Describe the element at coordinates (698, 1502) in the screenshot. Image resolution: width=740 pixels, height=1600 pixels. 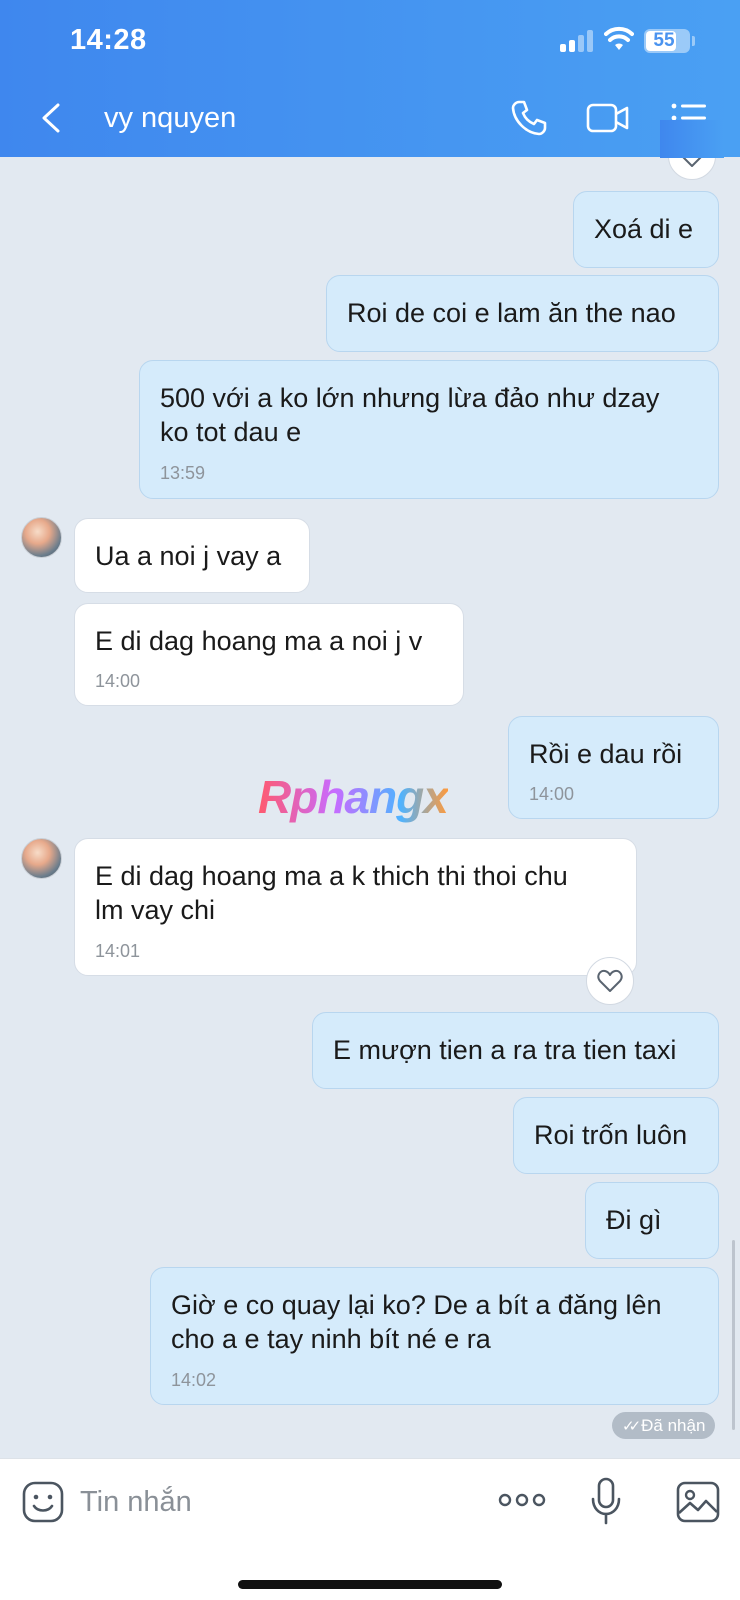
I see `image-icon` at that location.